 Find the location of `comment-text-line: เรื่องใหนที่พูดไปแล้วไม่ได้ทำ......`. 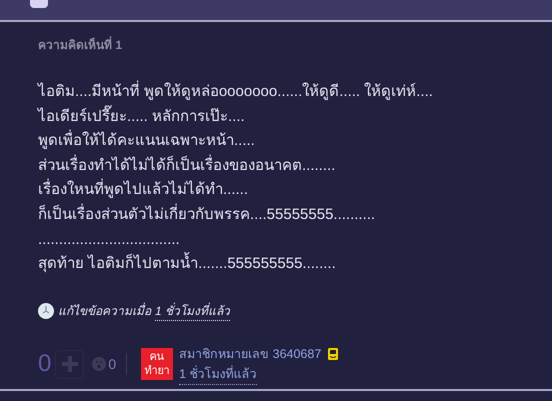

comment-text-line: เรื่องใหนที่พูดไปแล้วไม่ได้ทำ...... is located at coordinates (276, 190).